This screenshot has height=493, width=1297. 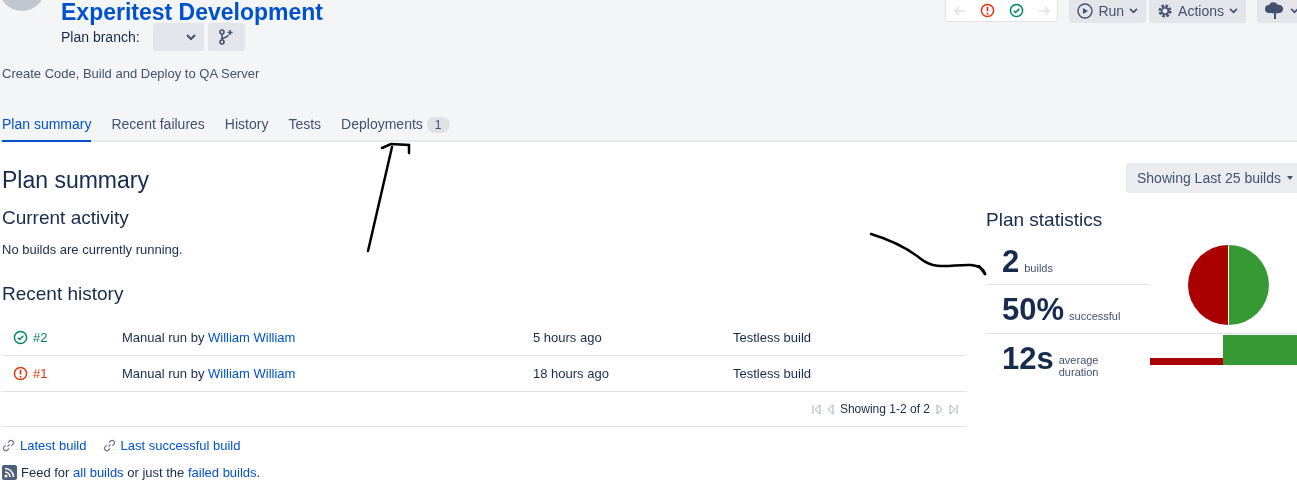 What do you see at coordinates (305, 121) in the screenshot?
I see `tab: Tests` at bounding box center [305, 121].